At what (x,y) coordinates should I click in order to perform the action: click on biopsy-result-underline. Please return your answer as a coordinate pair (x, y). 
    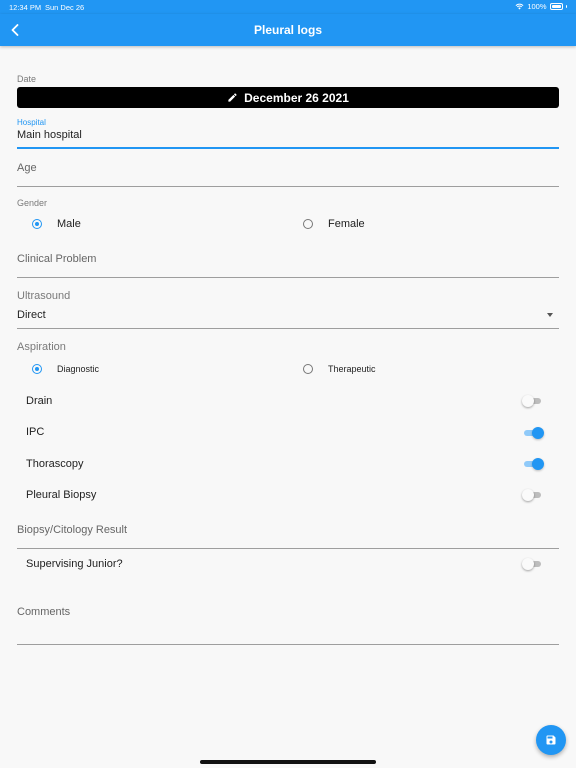
    Looking at the image, I should click on (288, 548).